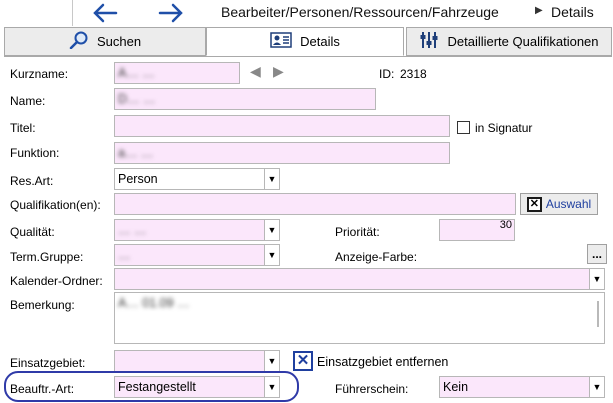 This screenshot has height=403, width=613. What do you see at coordinates (42, 305) in the screenshot?
I see `bemerkung-label: Bemerkung:` at bounding box center [42, 305].